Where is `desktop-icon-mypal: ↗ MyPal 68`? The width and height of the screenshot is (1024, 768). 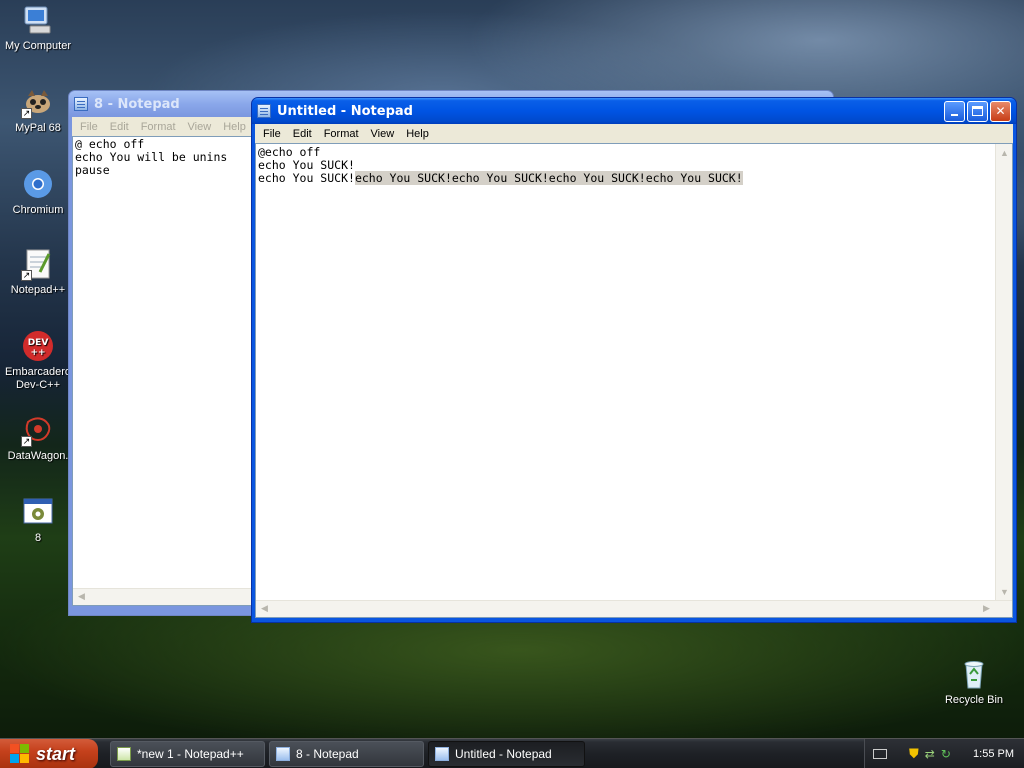 desktop-icon-mypal: ↗ MyPal 68 is located at coordinates (38, 110).